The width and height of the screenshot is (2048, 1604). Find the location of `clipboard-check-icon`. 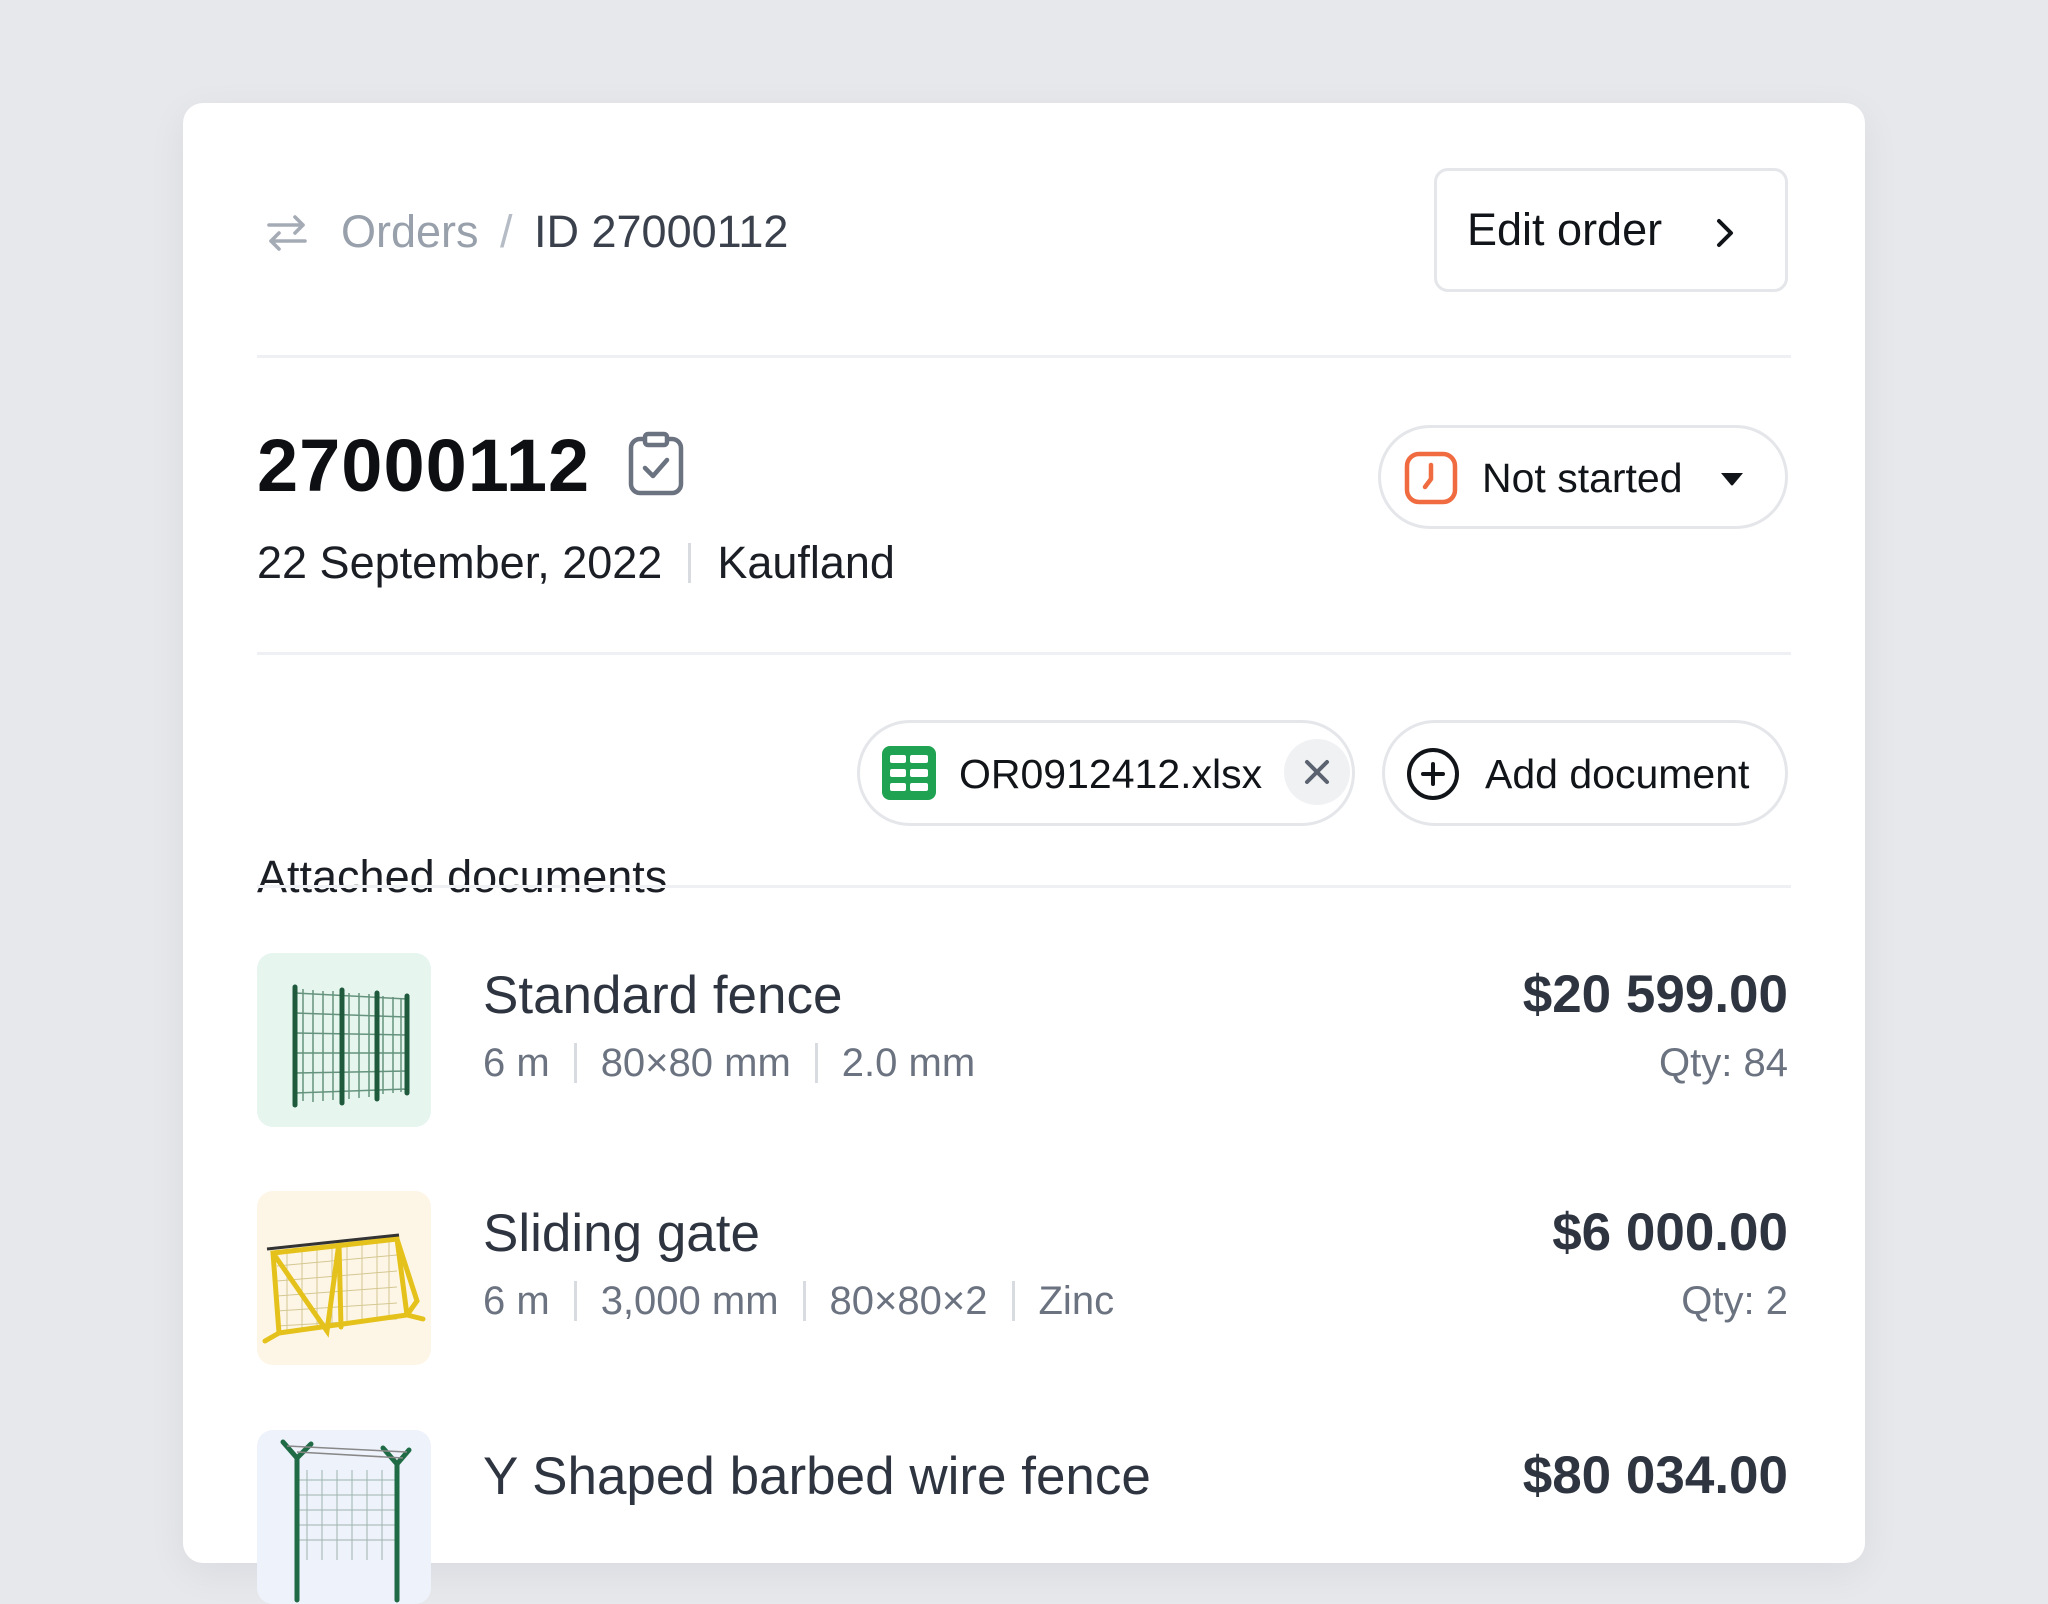

clipboard-check-icon is located at coordinates (656, 464).